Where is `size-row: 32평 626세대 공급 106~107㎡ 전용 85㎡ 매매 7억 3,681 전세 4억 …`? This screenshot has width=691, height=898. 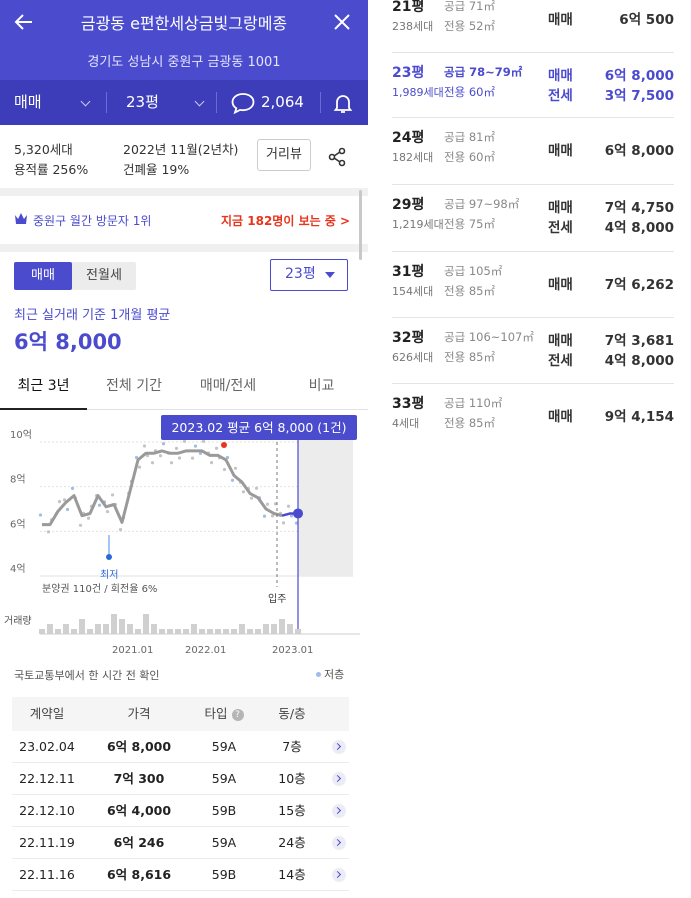
size-row: 32평 626세대 공급 106~107㎡ 전용 85㎡ 매매 7억 3,681 전세 4억 … is located at coordinates (533, 351).